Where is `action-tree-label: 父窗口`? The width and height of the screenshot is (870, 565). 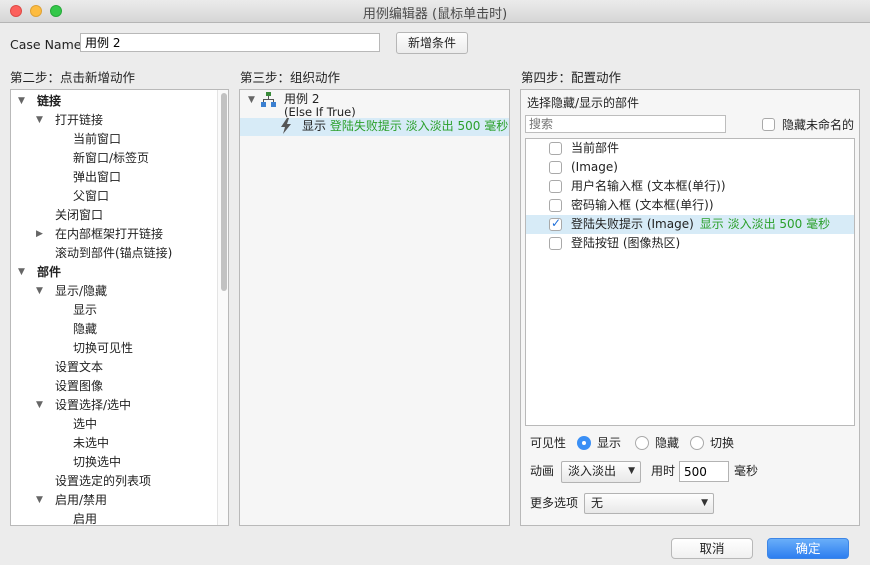 action-tree-label: 父窗口 is located at coordinates (91, 196).